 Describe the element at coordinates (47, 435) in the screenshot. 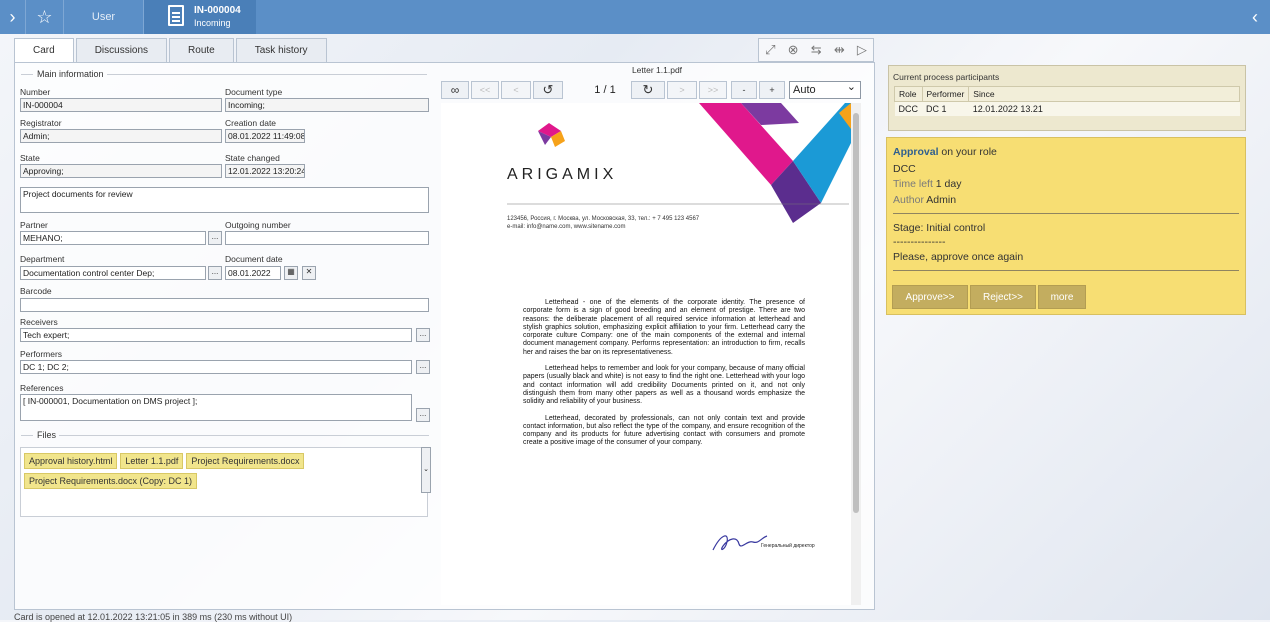

I see `files-title: Files` at that location.